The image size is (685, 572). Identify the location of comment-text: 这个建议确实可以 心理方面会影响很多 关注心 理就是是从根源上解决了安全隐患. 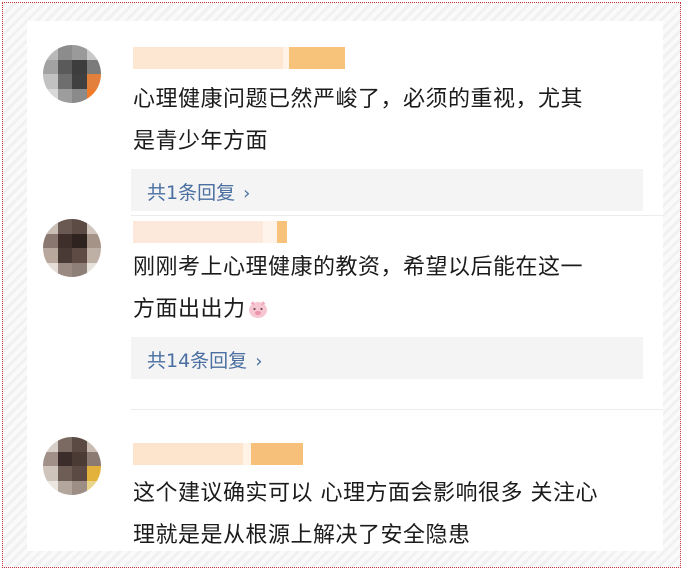
(393, 515).